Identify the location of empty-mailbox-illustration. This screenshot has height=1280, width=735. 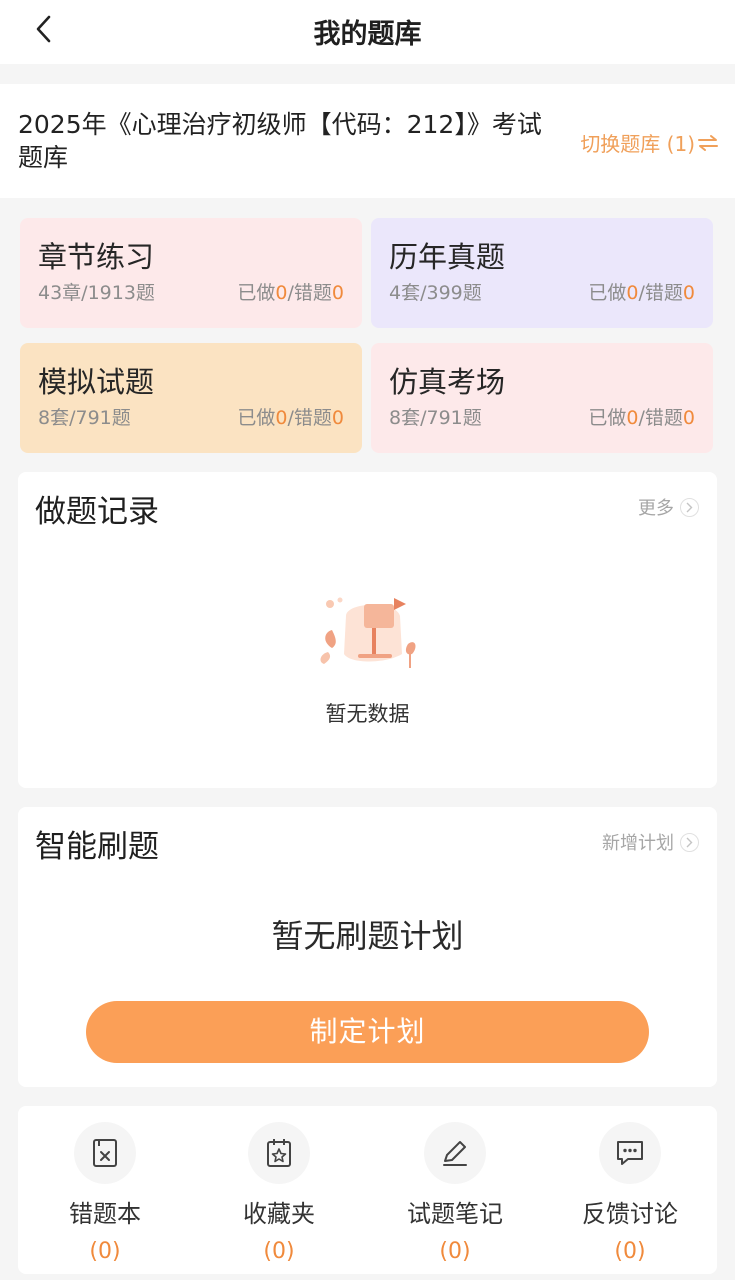
(368, 636).